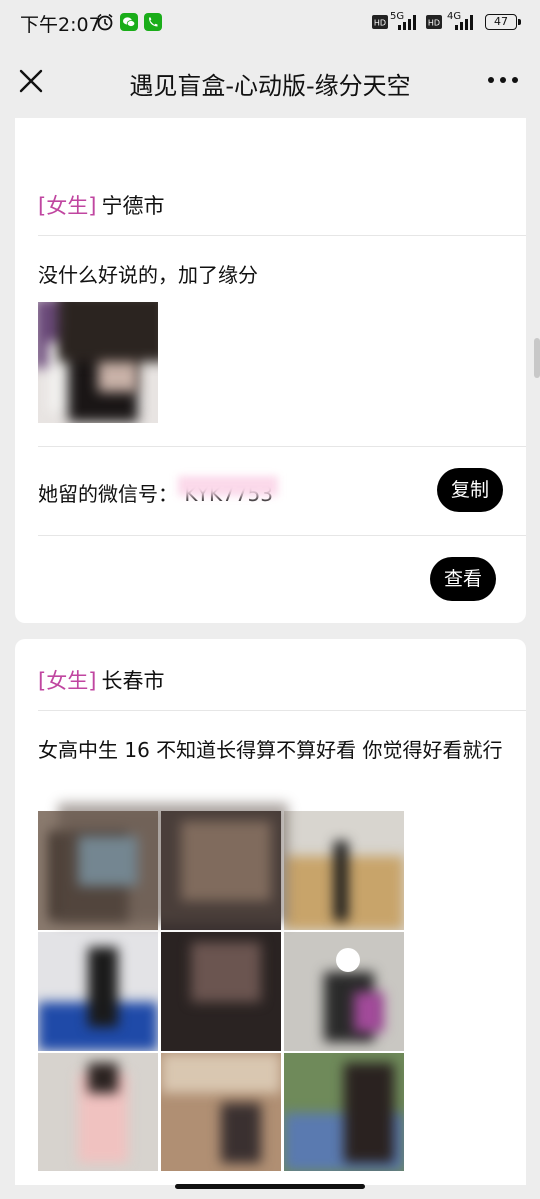  Describe the element at coordinates (270, 86) in the screenshot. I see `page-title: 遇见盲盒-心动版-缘分天空` at that location.